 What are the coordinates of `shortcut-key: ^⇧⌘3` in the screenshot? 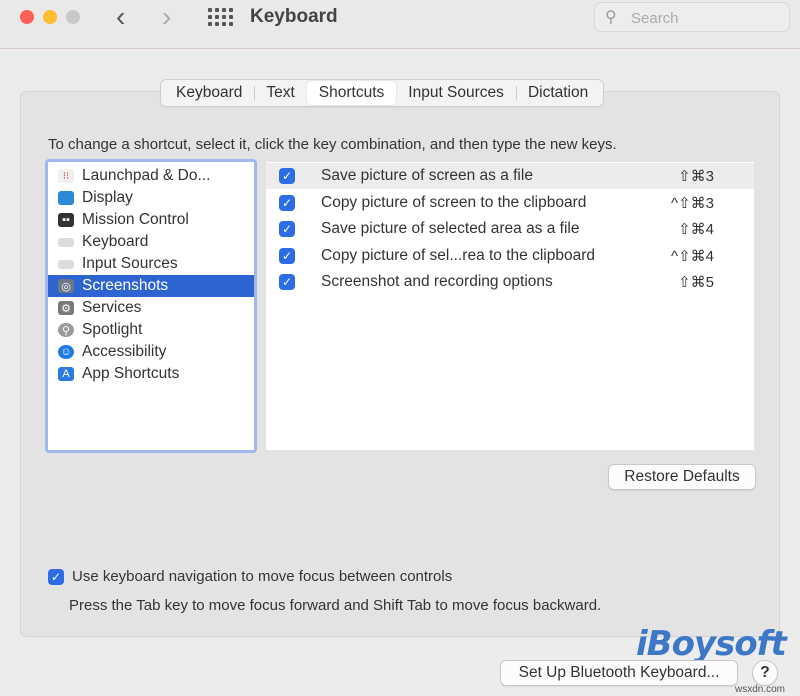 It's located at (692, 203).